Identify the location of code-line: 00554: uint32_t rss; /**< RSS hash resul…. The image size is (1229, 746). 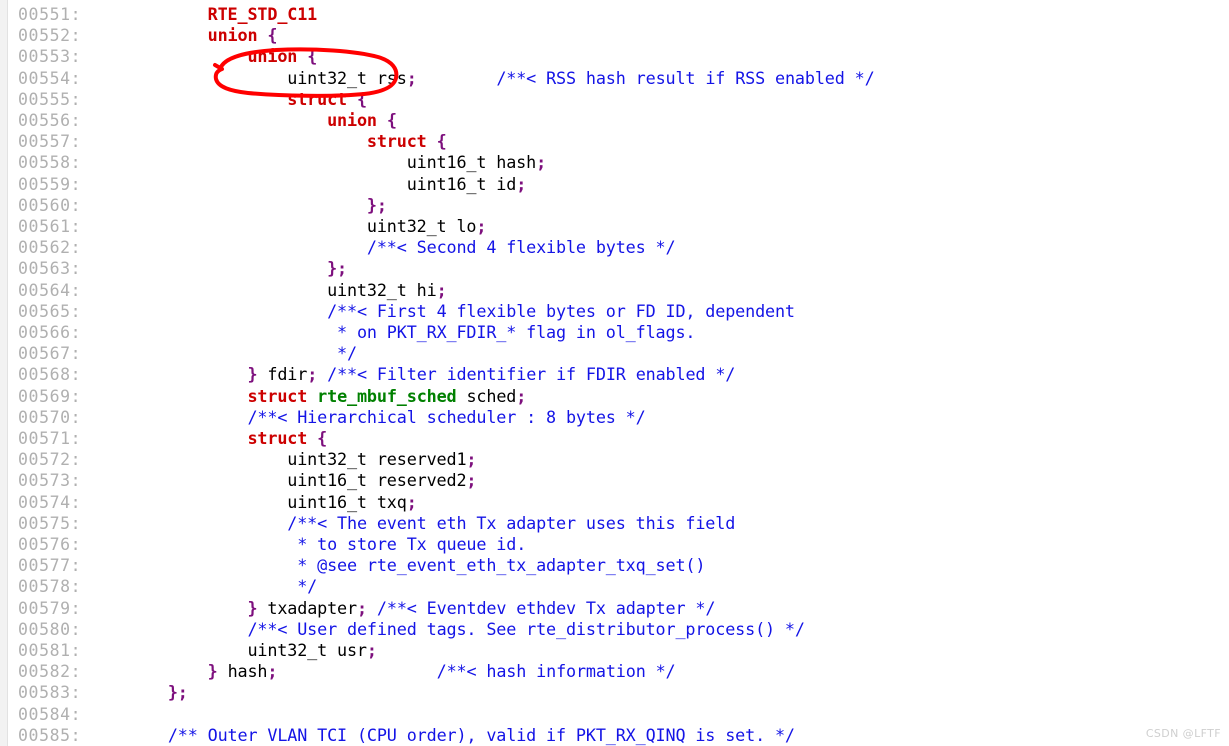
(614, 78).